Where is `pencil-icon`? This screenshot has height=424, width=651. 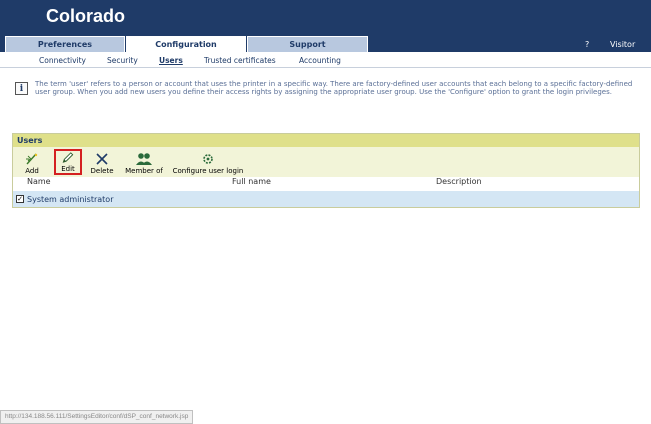 pencil-icon is located at coordinates (68, 157).